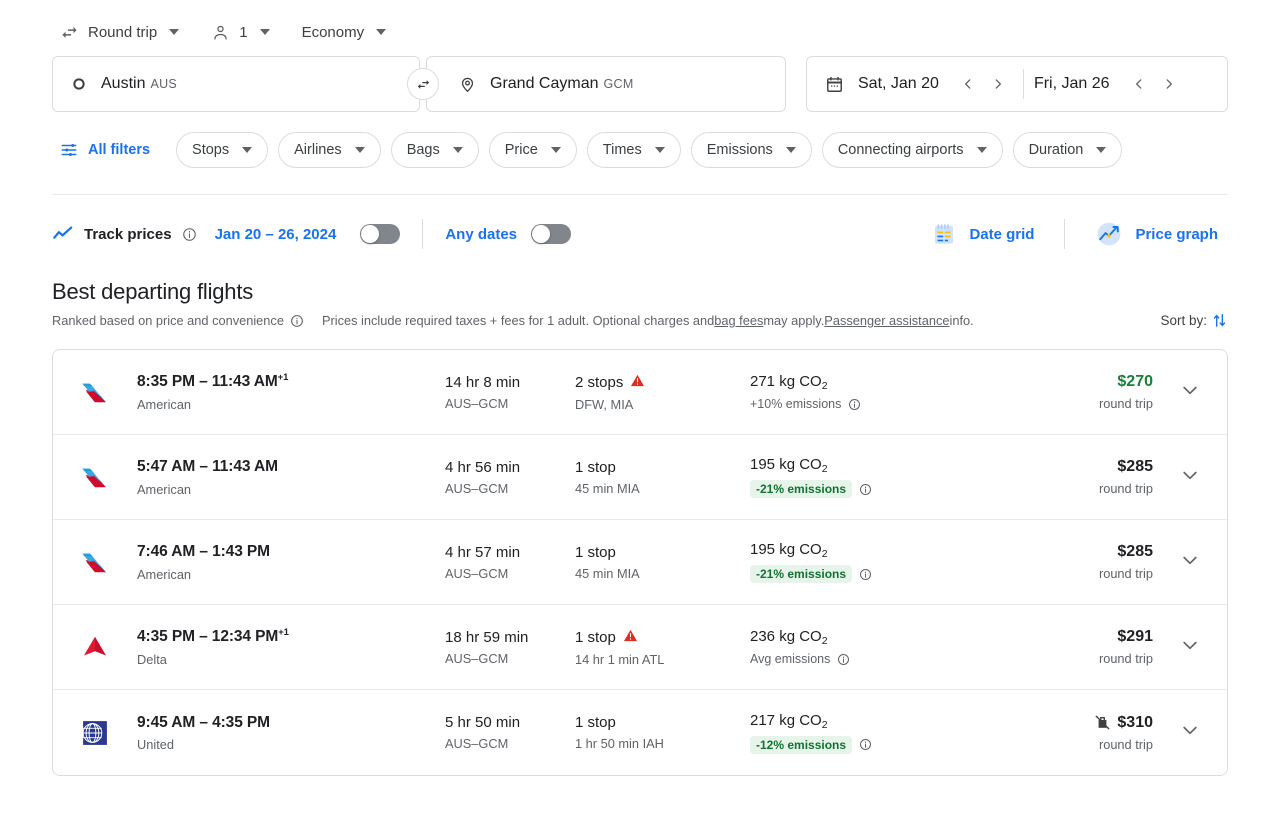 This screenshot has width=1280, height=832. What do you see at coordinates (1102, 722) in the screenshot?
I see `no-carry-on-bag-icon` at bounding box center [1102, 722].